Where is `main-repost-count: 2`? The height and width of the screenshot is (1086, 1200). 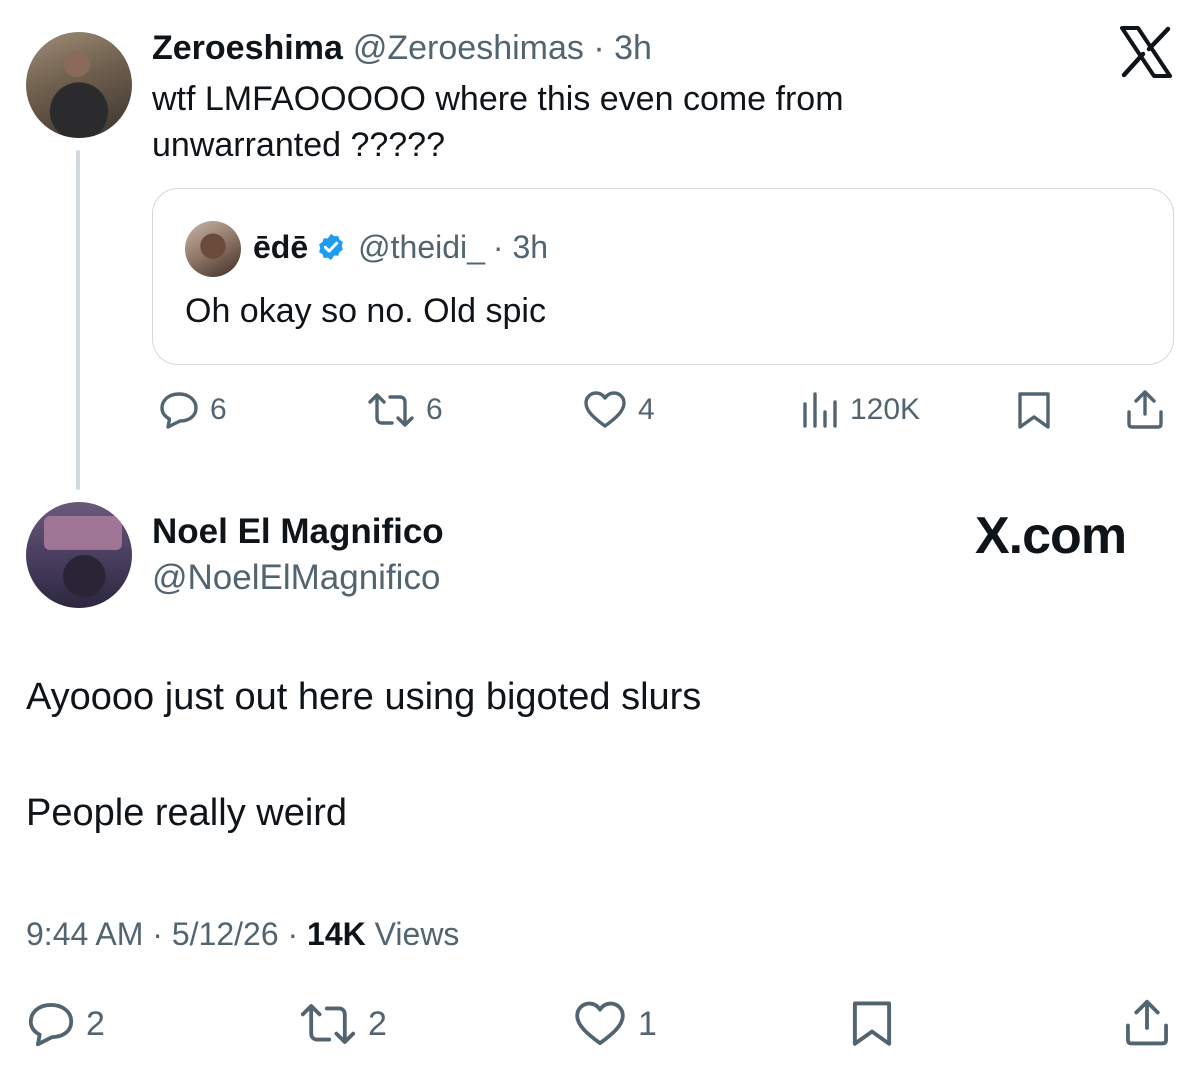
main-repost-count: 2 is located at coordinates (377, 1023).